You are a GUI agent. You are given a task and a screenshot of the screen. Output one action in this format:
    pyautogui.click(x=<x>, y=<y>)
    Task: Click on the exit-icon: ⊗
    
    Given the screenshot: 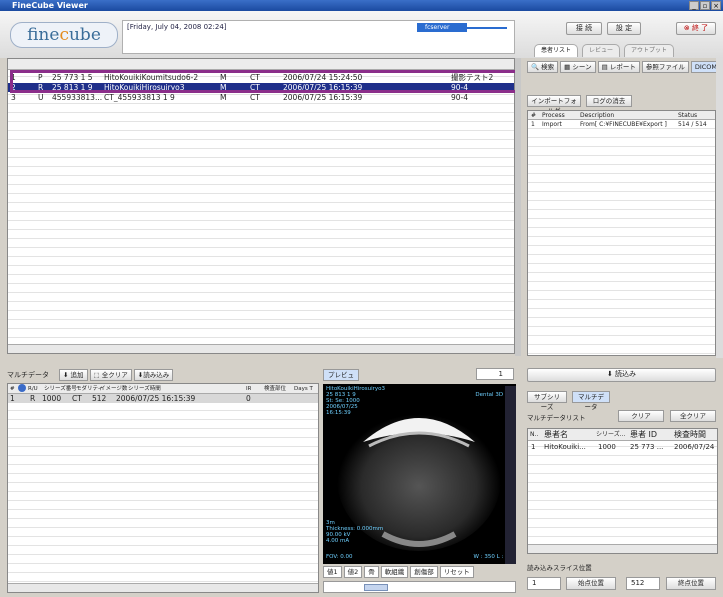 What is the action you would take?
    pyautogui.click(x=686, y=28)
    